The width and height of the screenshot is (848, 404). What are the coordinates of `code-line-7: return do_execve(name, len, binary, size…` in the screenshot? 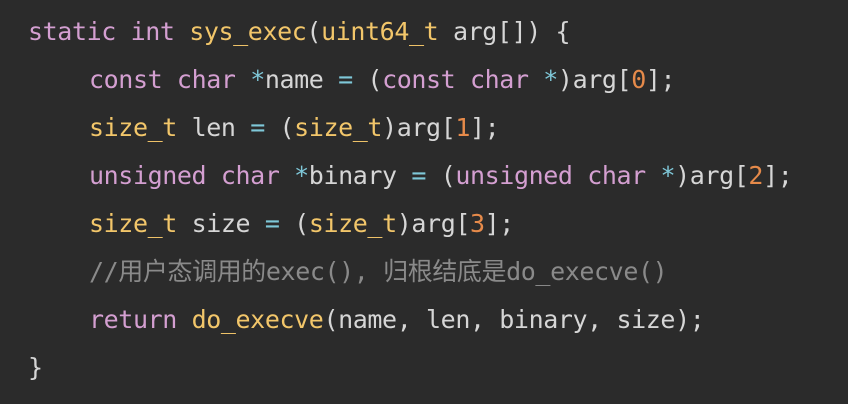 It's located at (397, 320).